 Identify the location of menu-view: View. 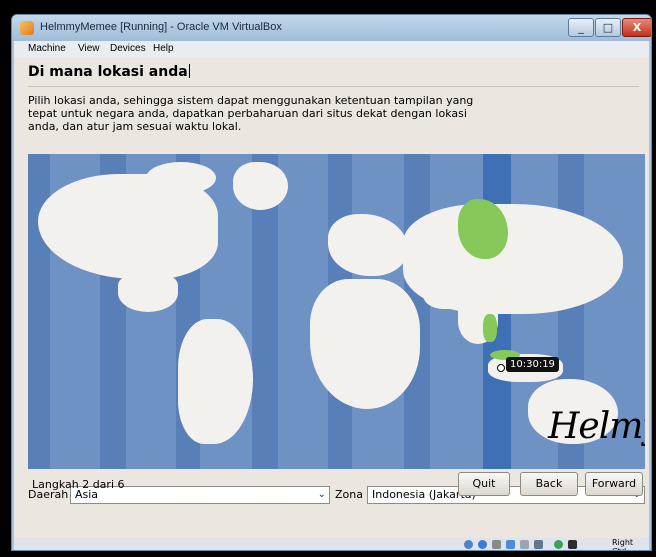
(89, 48).